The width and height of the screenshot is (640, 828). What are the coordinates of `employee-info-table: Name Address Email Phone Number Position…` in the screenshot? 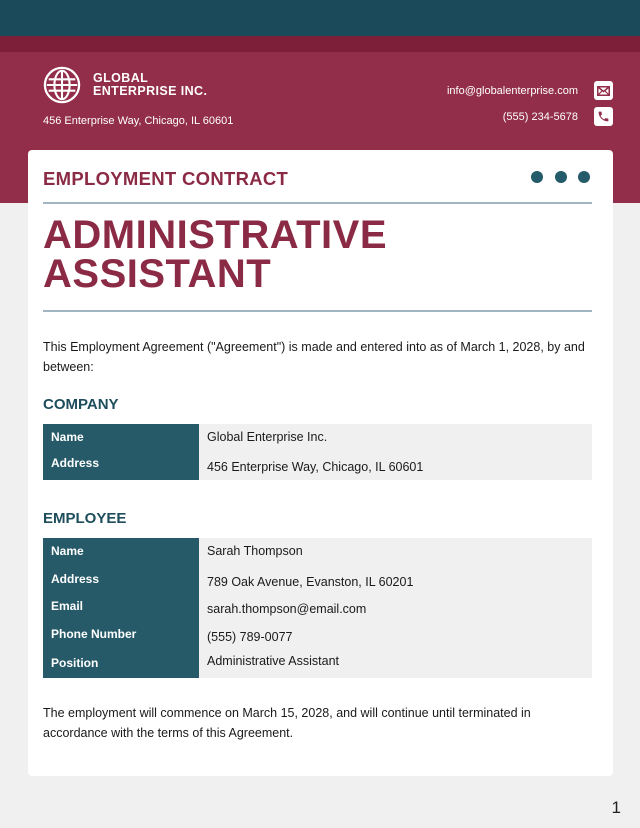 It's located at (317, 608).